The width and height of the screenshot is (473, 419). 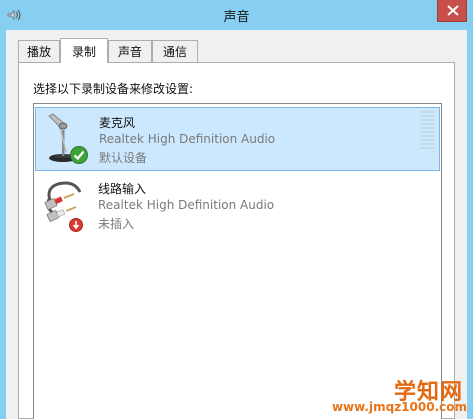 What do you see at coordinates (79, 155) in the screenshot?
I see `default-check-icon` at bounding box center [79, 155].